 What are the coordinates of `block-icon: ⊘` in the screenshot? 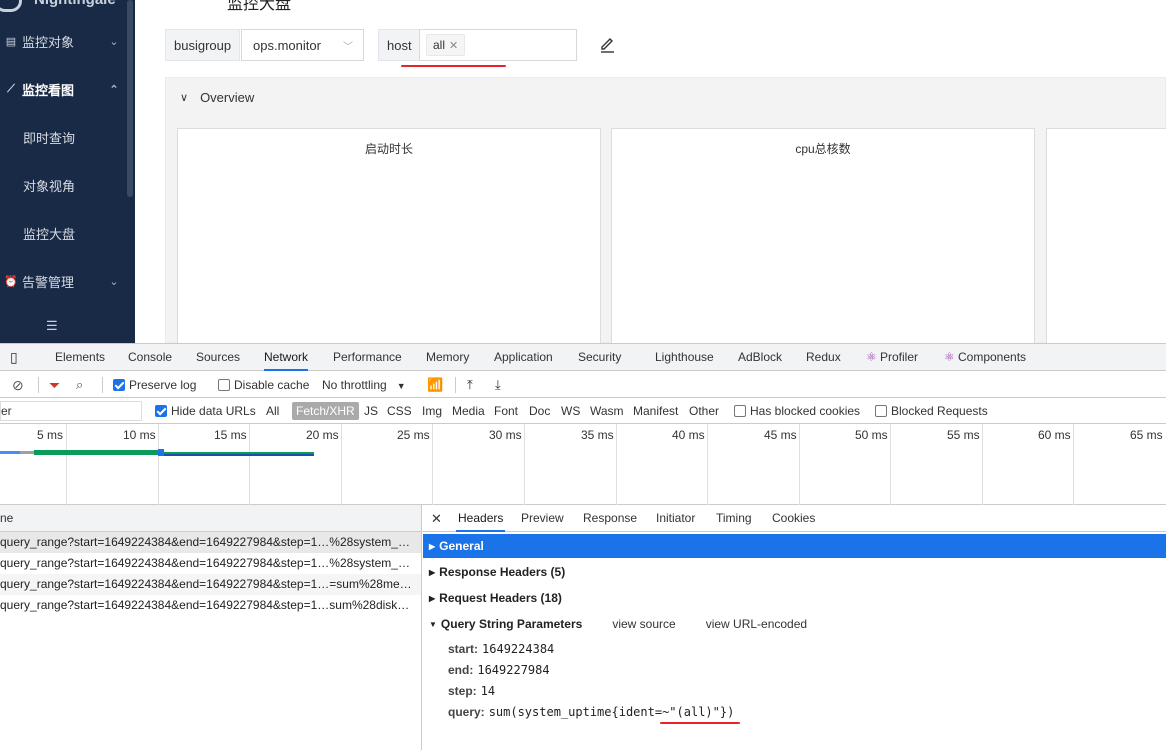 It's located at (18, 385).